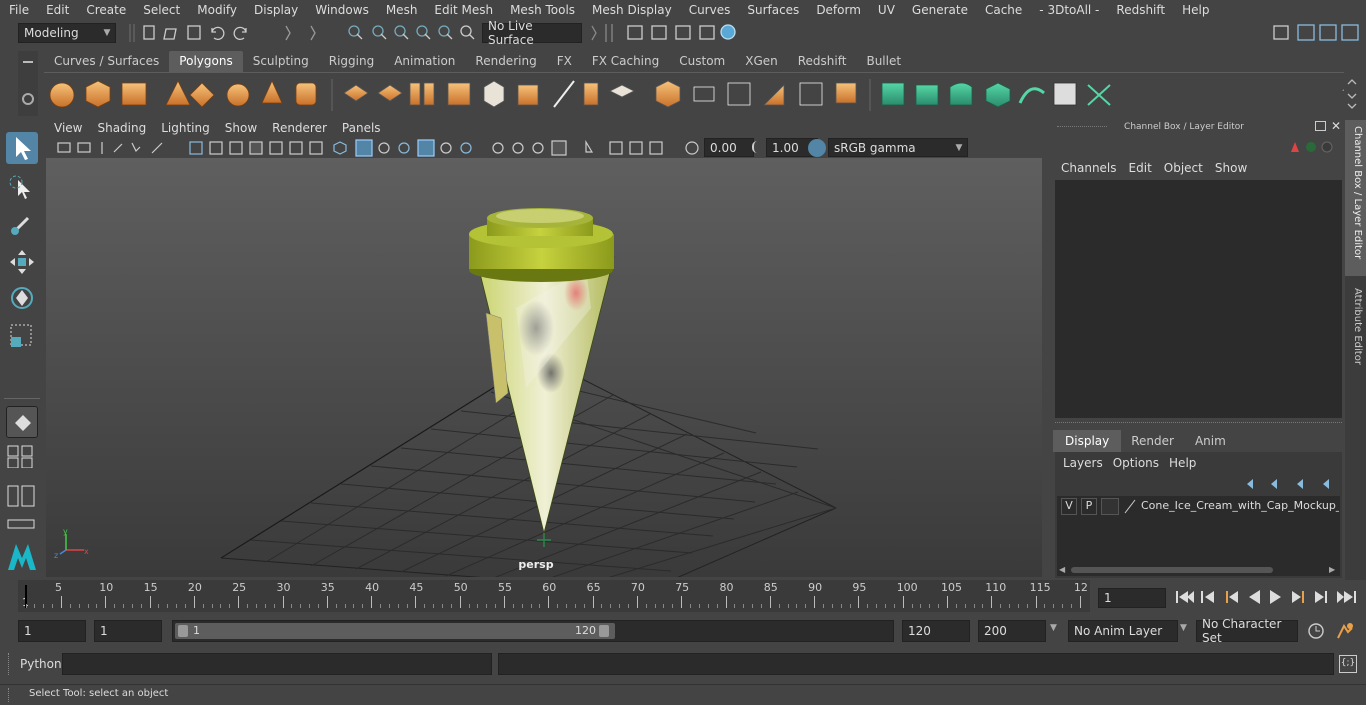  Describe the element at coordinates (1348, 664) in the screenshot. I see `script-editor-icon: {;}` at that location.